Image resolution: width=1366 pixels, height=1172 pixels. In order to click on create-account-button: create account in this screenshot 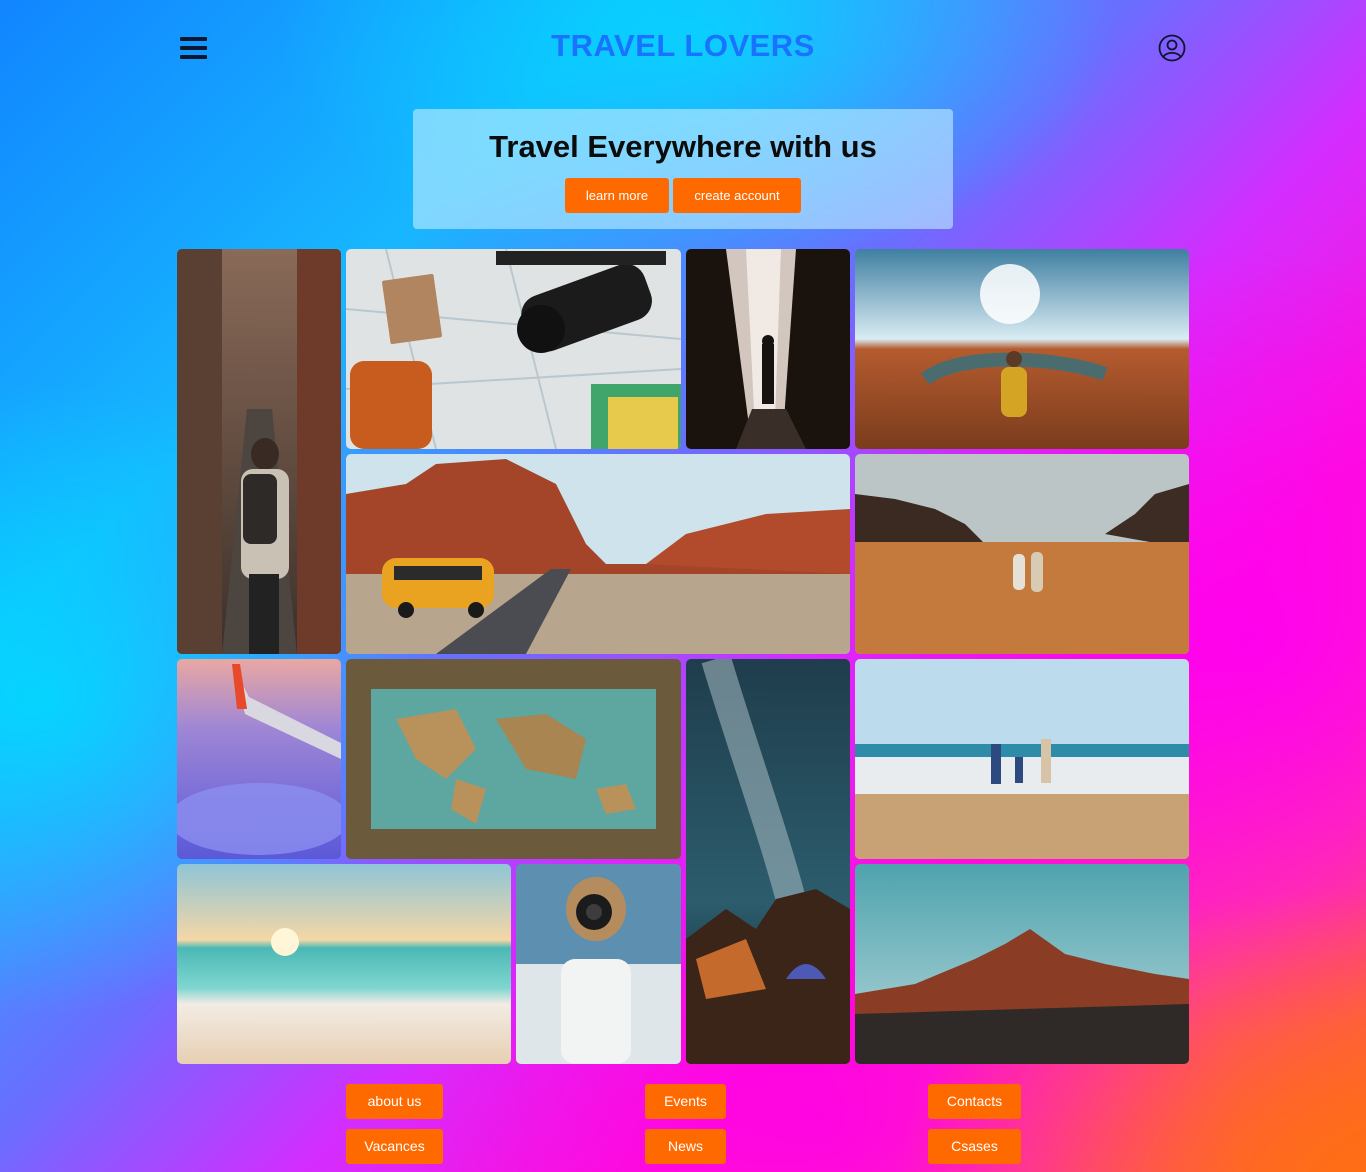, I will do `click(737, 195)`.